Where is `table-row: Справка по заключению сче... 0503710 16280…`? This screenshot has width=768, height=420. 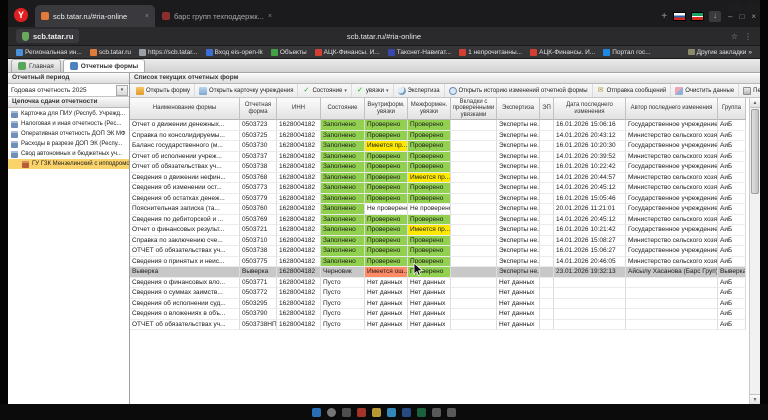
table-row: Справка по заключению сче... 0503710 16280… is located at coordinates (439, 240).